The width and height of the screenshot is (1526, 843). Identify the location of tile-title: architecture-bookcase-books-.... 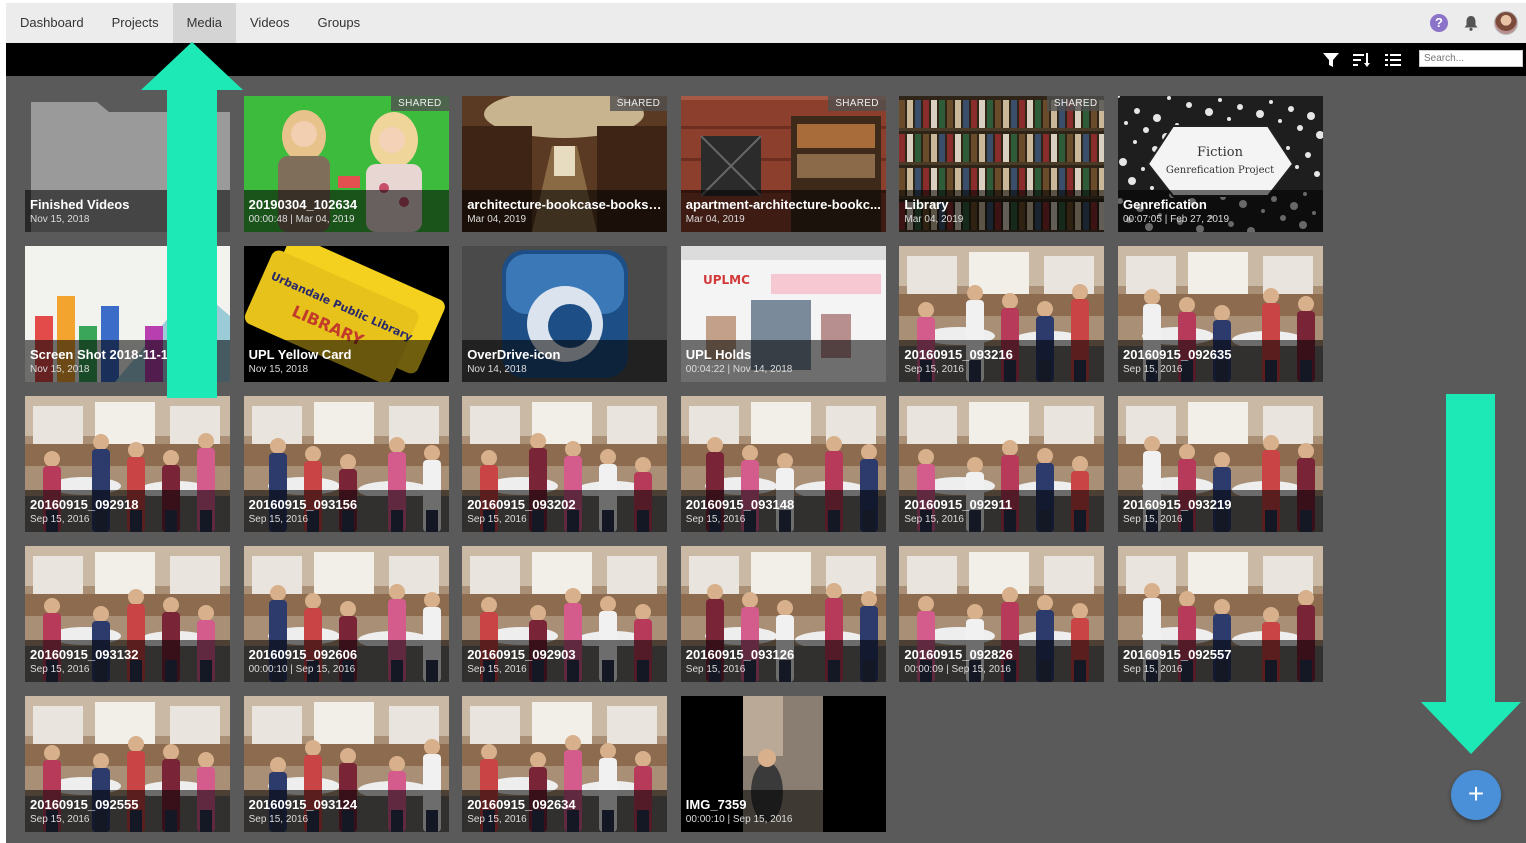
(565, 204).